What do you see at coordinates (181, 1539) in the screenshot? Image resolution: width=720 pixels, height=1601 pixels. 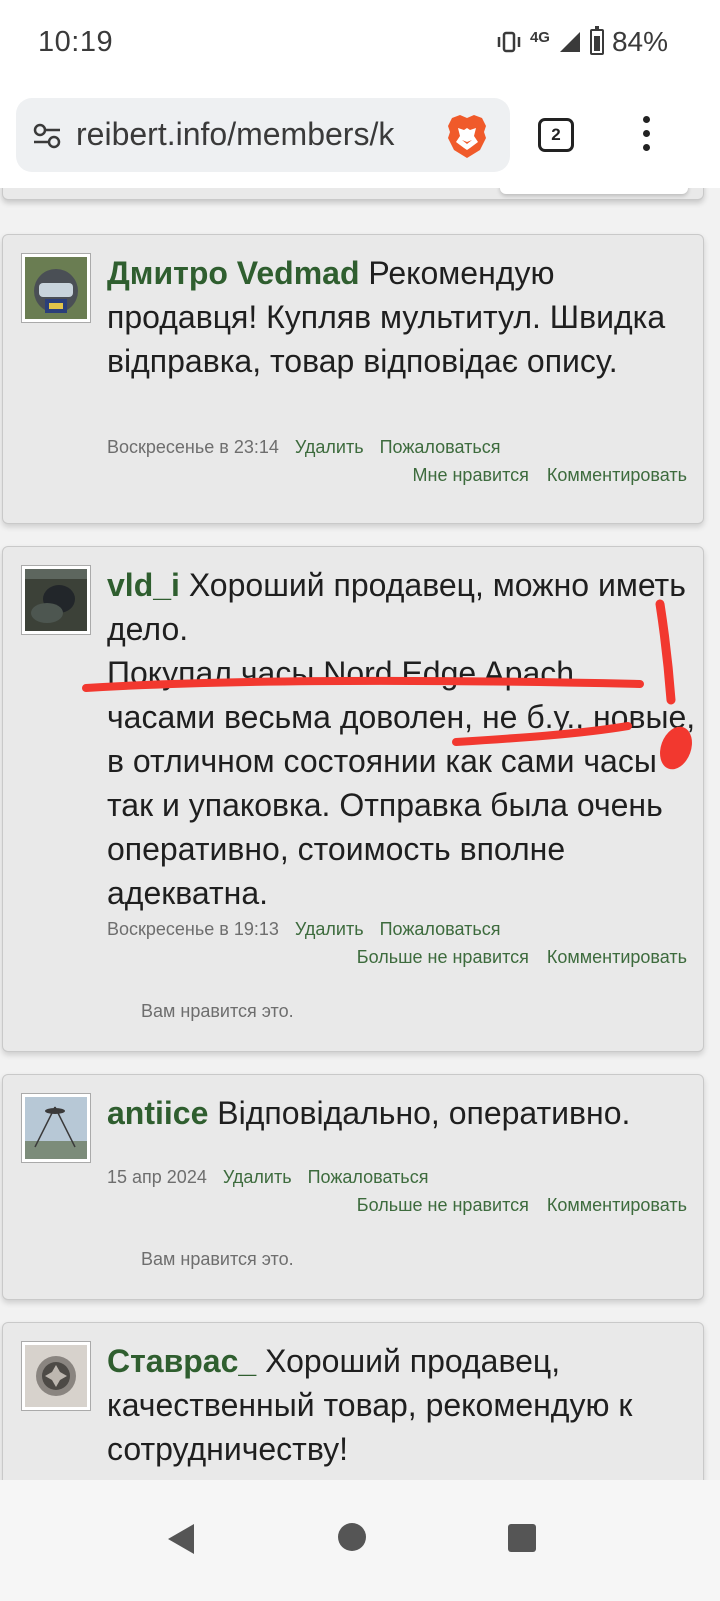 I see `back-icon` at bounding box center [181, 1539].